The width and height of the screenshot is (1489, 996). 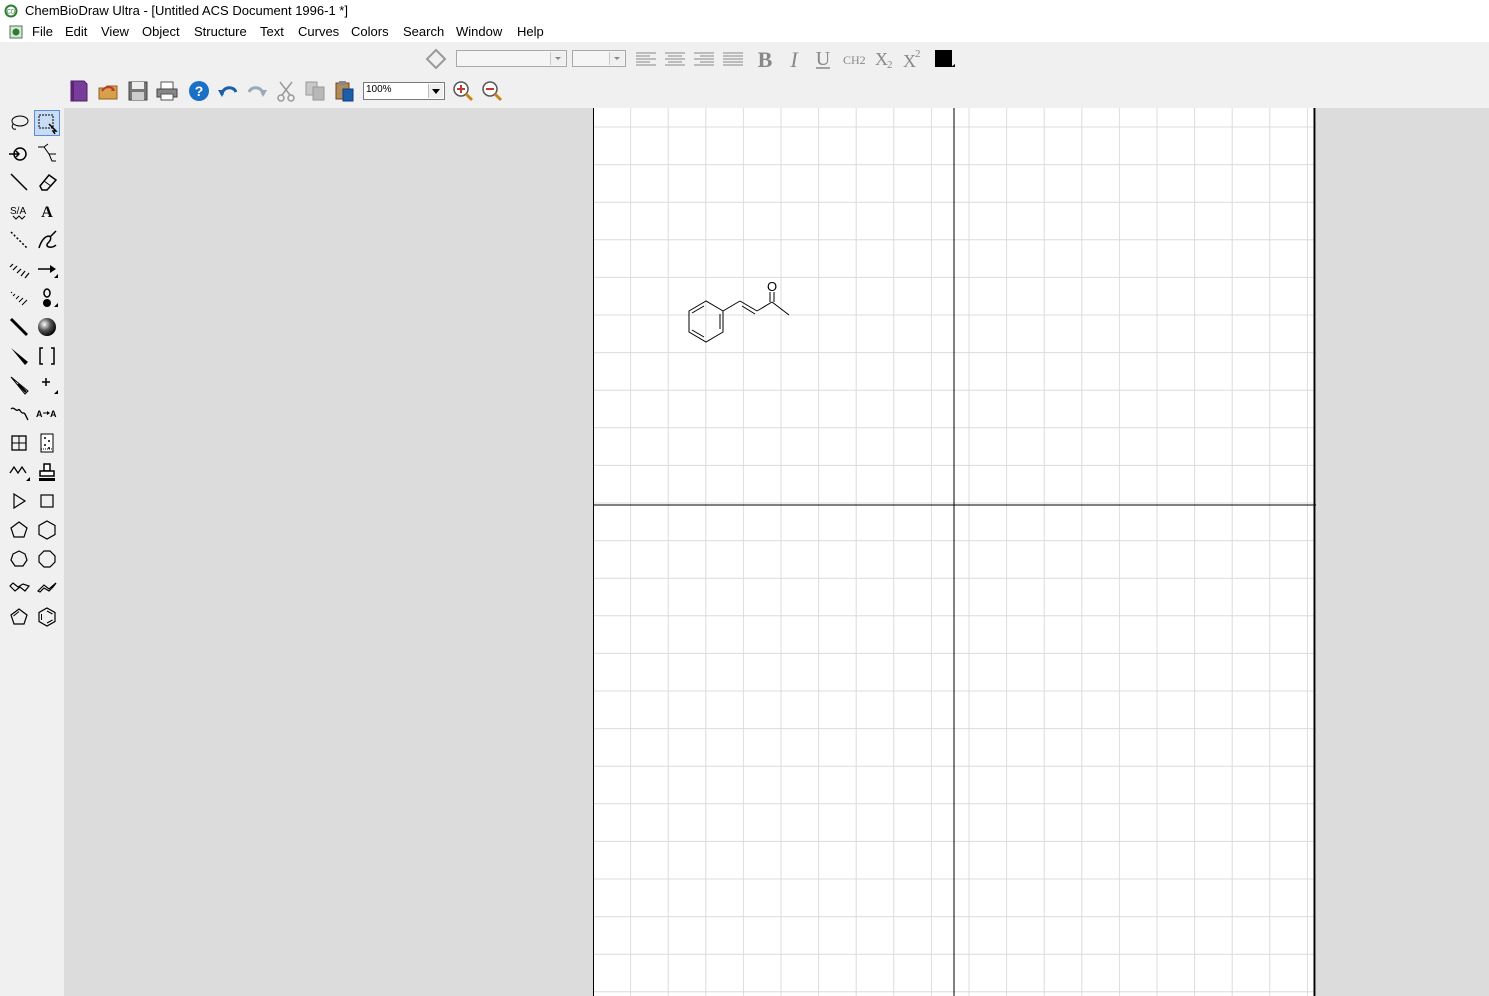 I want to click on underline-icon: U, so click(x=823, y=59).